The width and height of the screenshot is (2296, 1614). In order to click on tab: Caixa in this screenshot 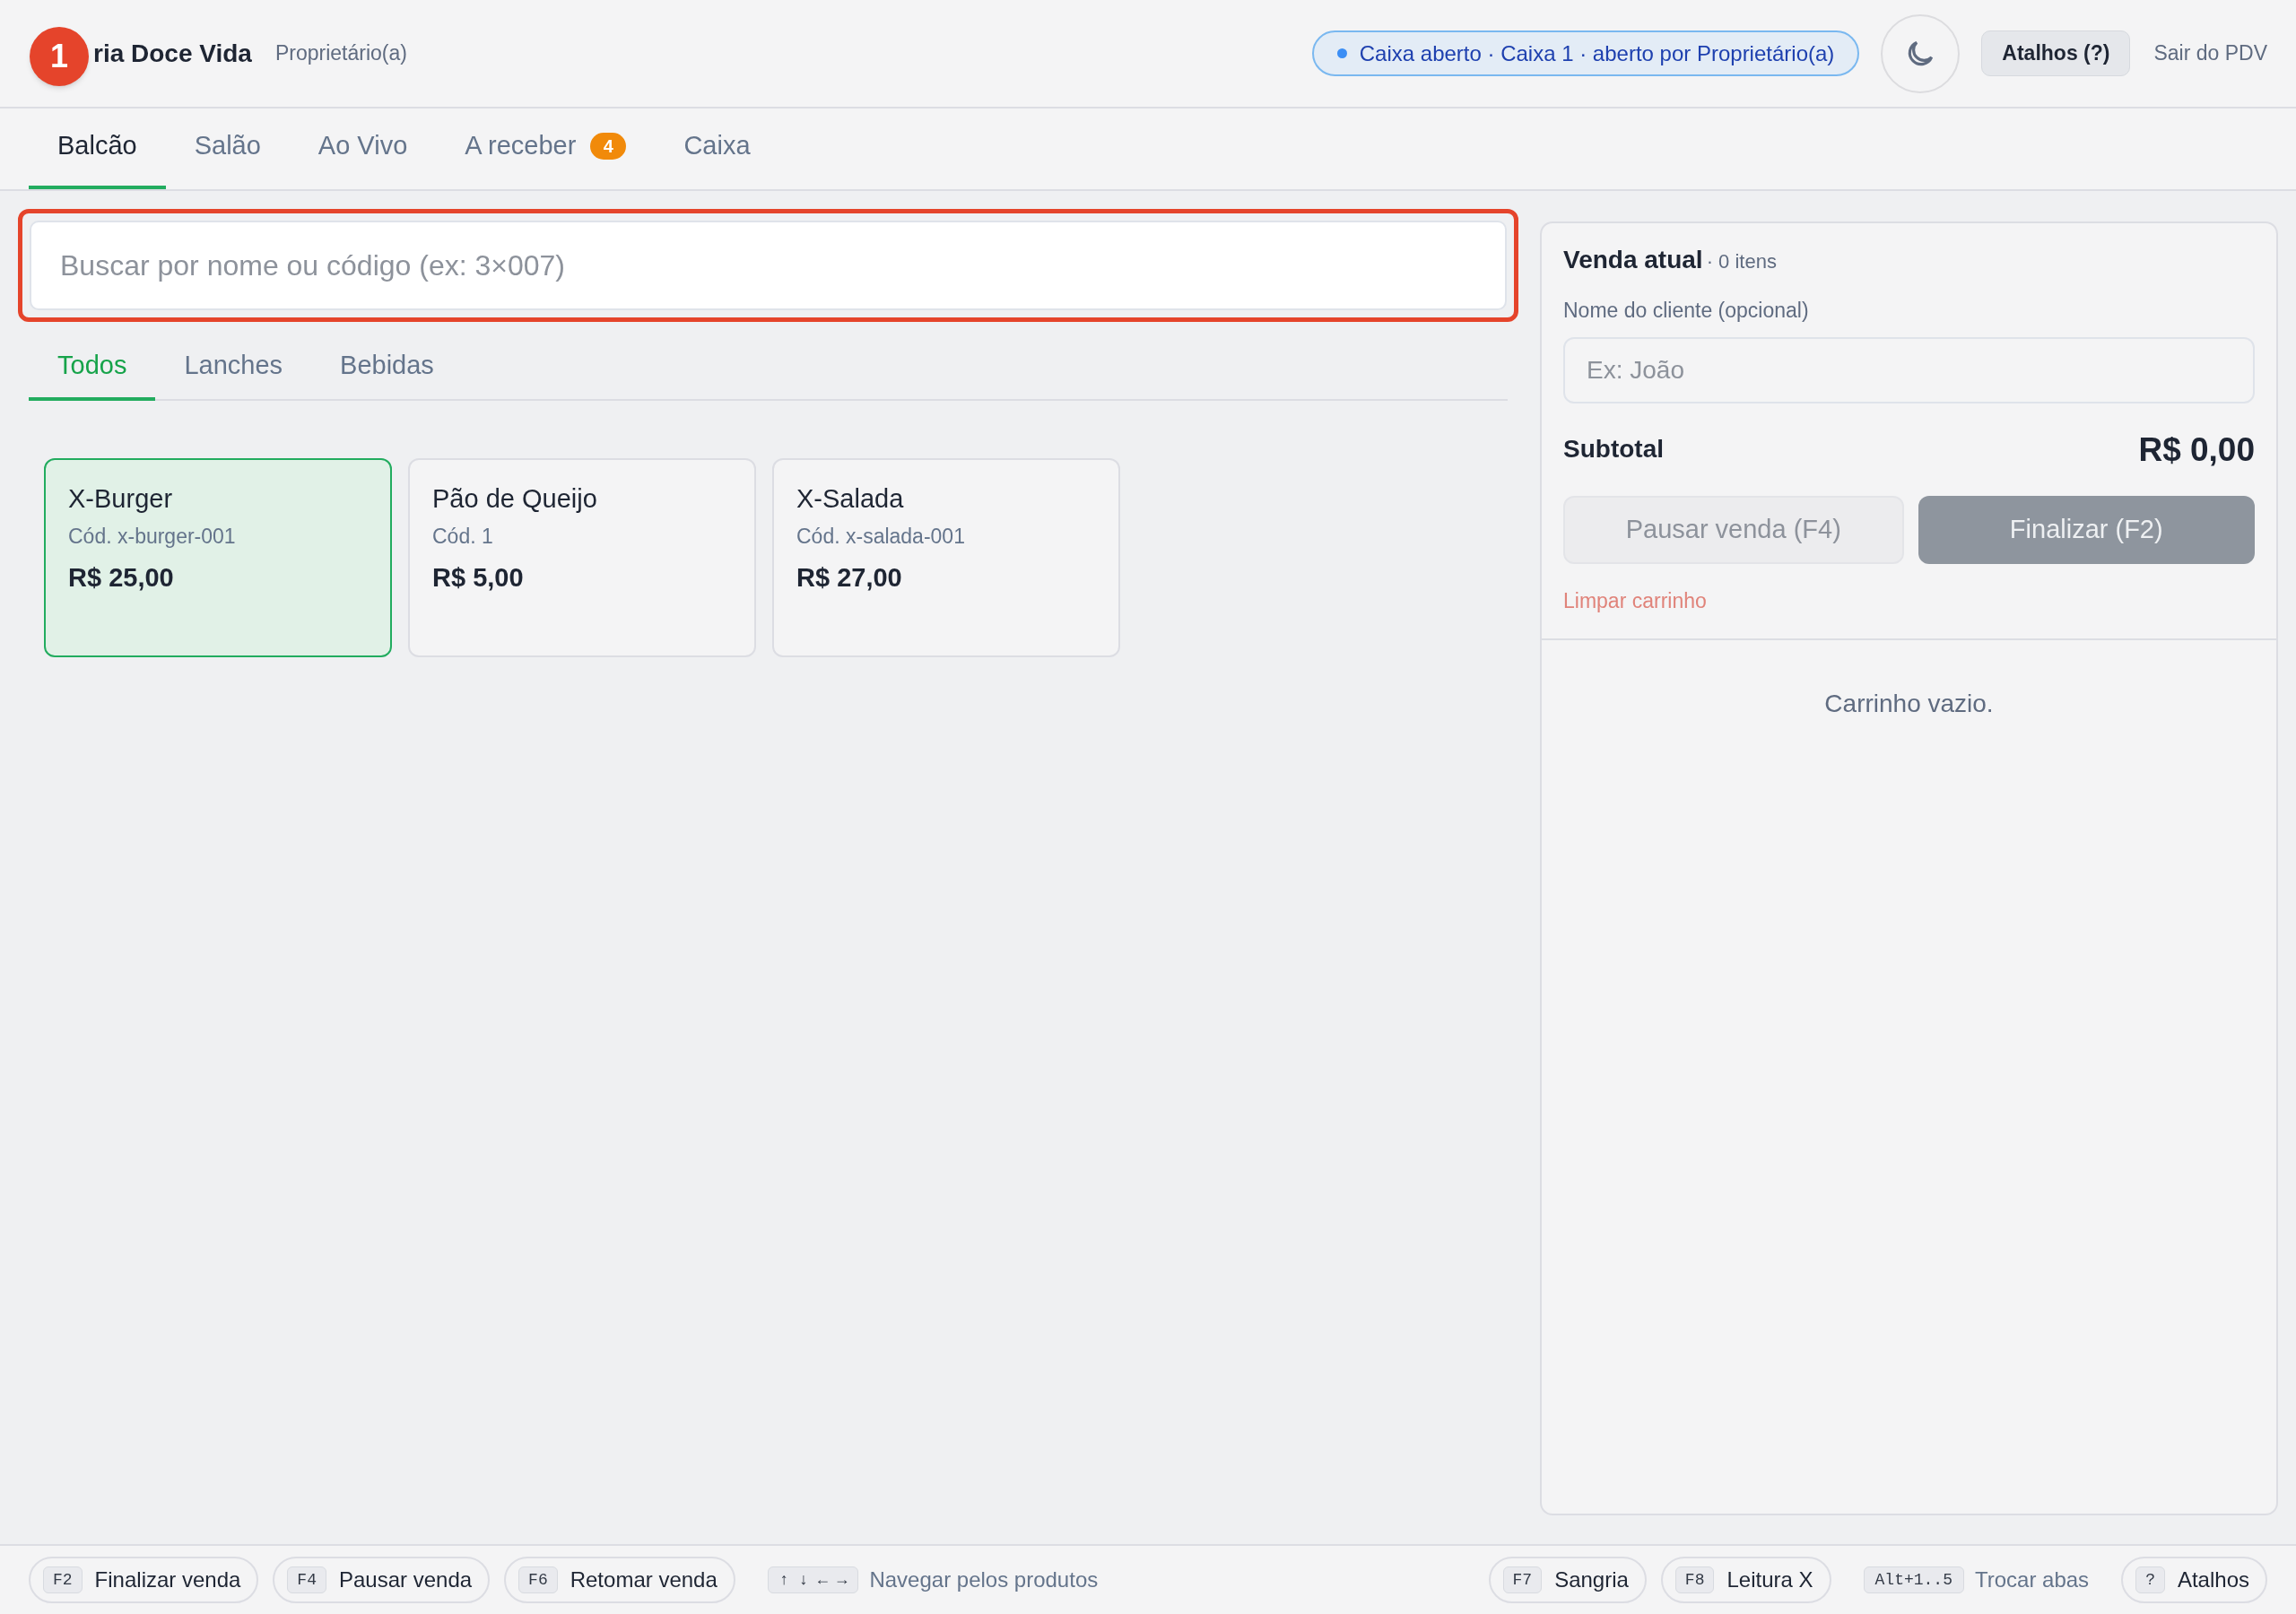, I will do `click(717, 148)`.